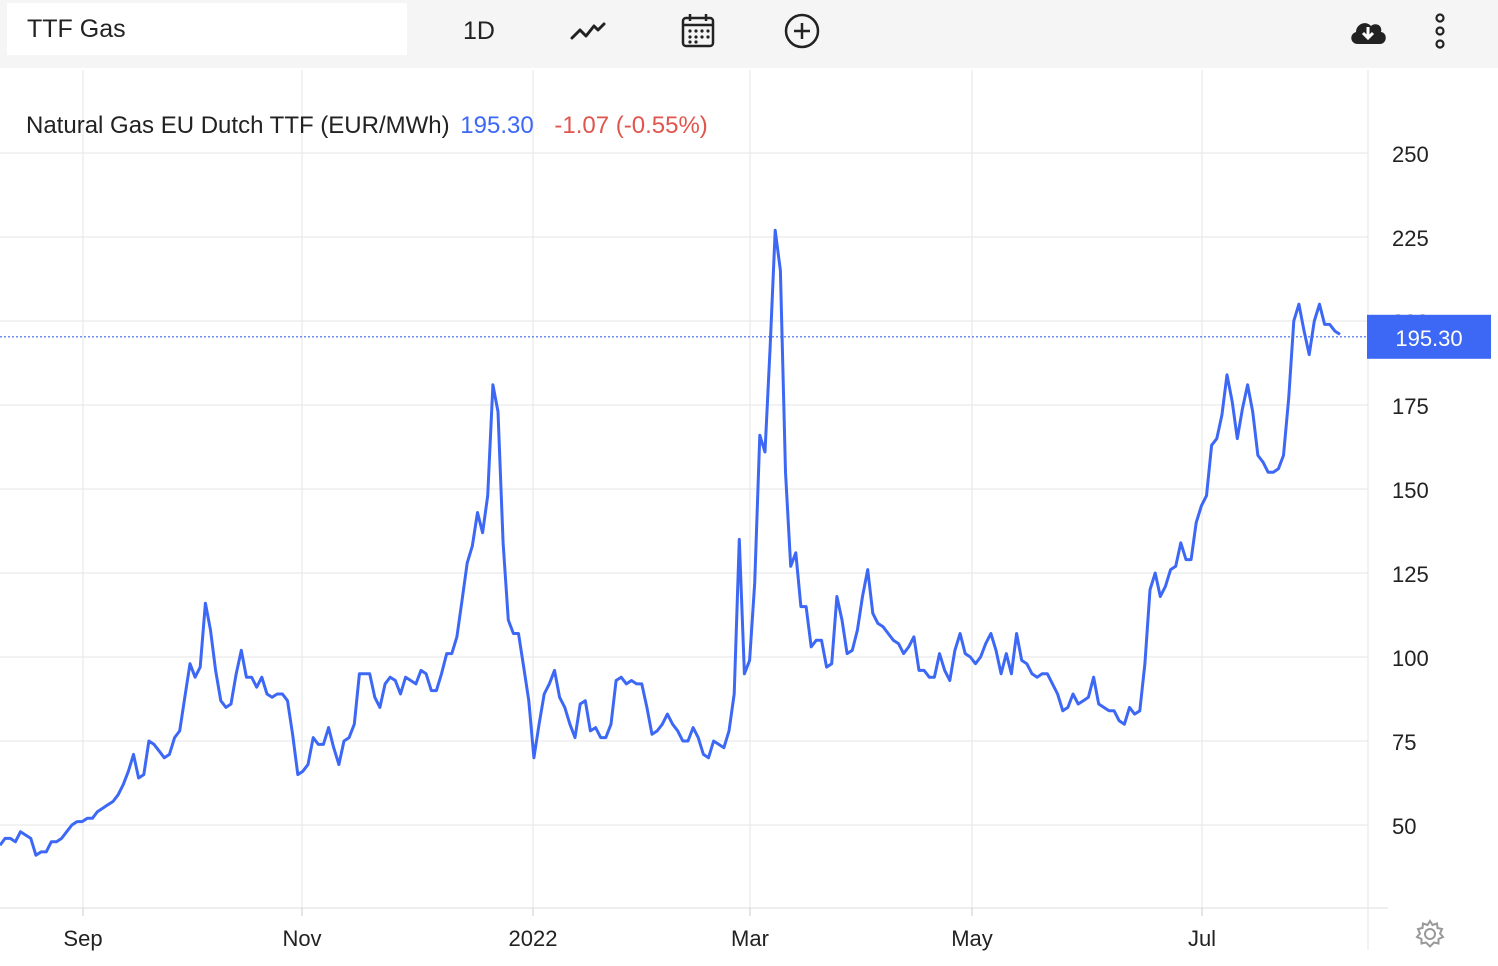  Describe the element at coordinates (1410, 490) in the screenshot. I see `y-tick-label: 150` at that location.